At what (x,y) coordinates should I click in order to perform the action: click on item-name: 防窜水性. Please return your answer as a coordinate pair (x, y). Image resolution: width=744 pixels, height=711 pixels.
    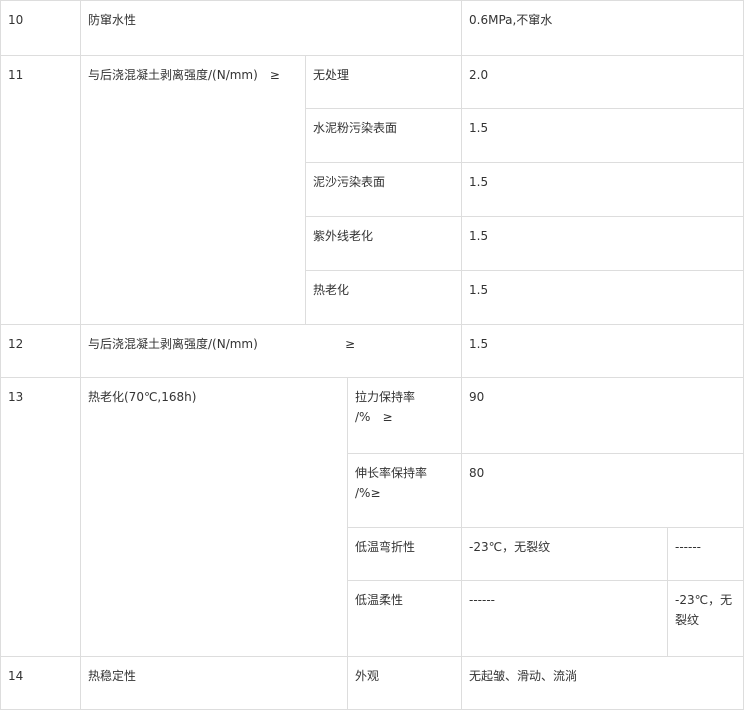
    Looking at the image, I should click on (112, 20).